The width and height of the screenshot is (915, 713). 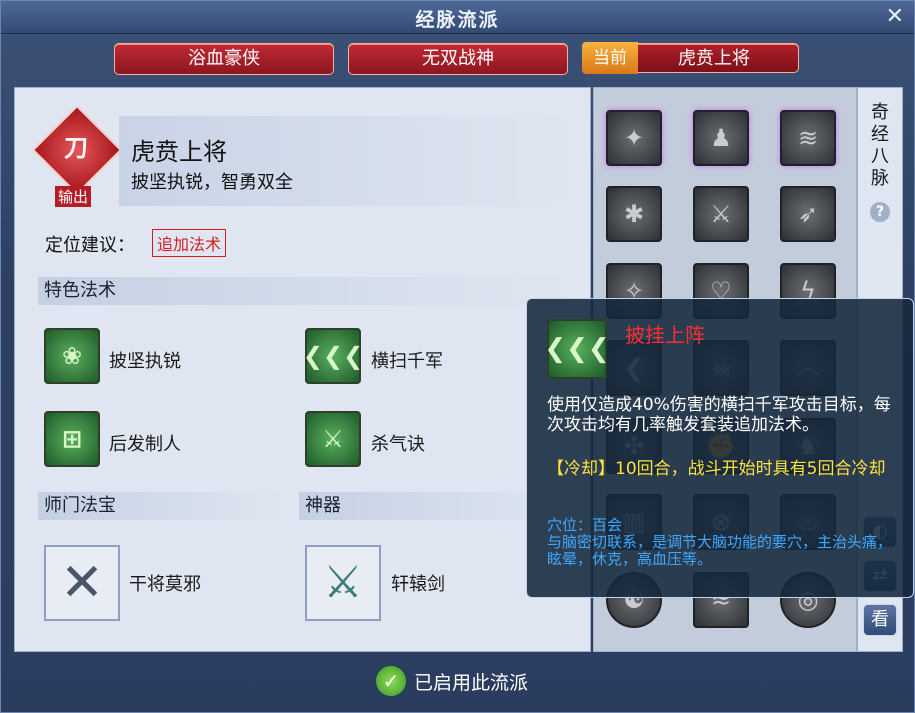 What do you see at coordinates (880, 145) in the screenshot?
I see `sidebar-label: 奇经八脉` at bounding box center [880, 145].